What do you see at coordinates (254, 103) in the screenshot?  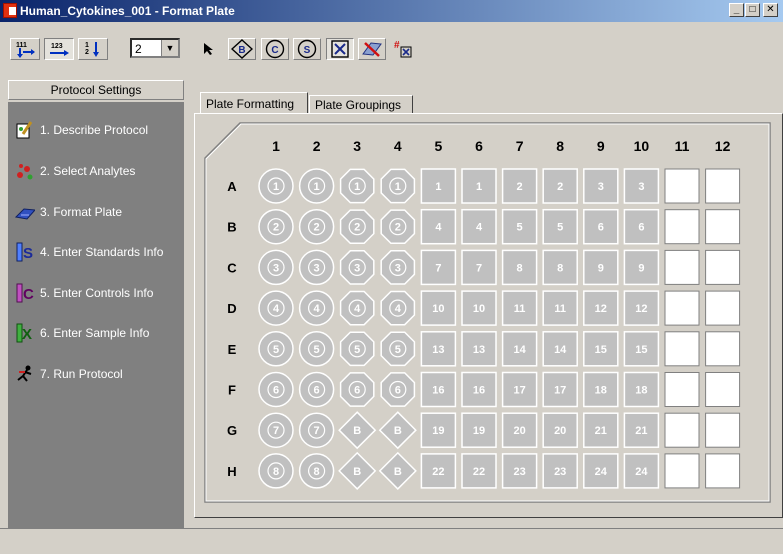 I see `tab-plate-formatting: Plate Formatting` at bounding box center [254, 103].